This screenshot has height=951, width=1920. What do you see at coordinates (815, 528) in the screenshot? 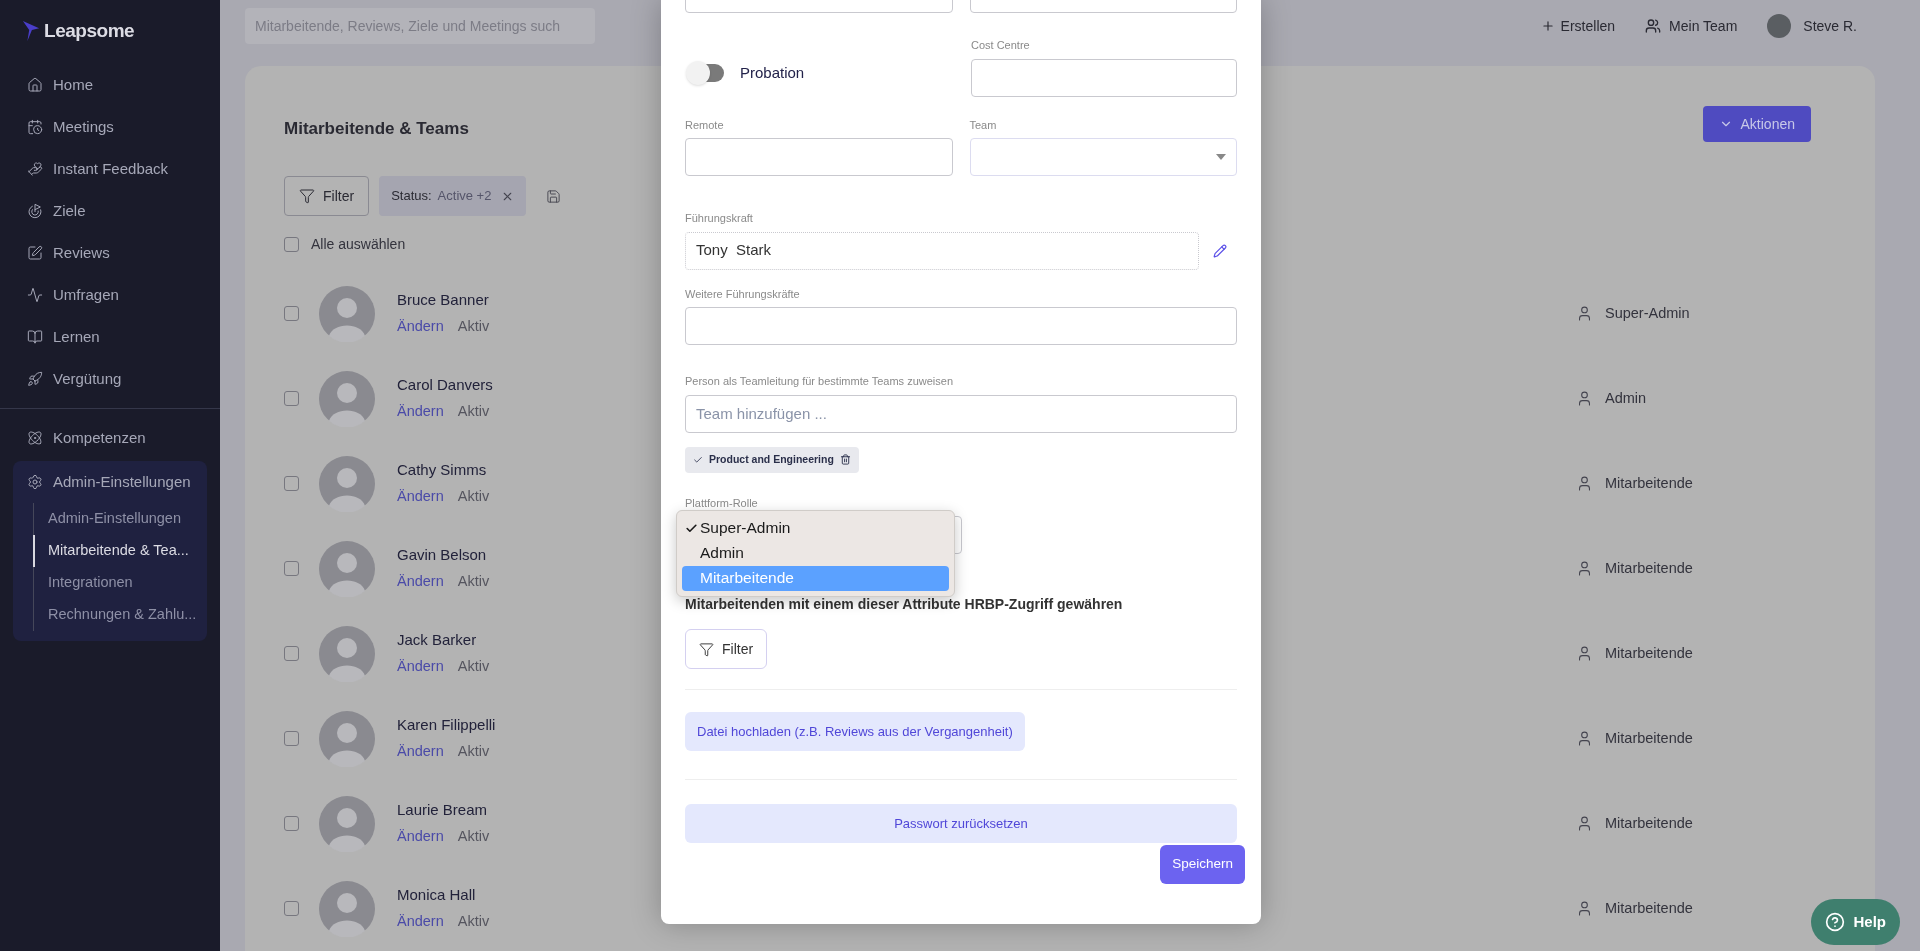
I see `role-option: Super-Admin` at bounding box center [815, 528].